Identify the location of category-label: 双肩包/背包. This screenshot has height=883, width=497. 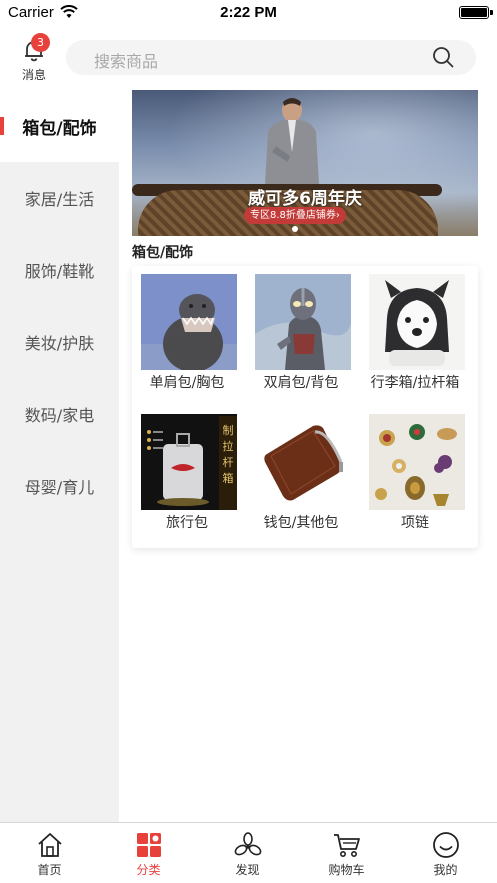
(301, 383).